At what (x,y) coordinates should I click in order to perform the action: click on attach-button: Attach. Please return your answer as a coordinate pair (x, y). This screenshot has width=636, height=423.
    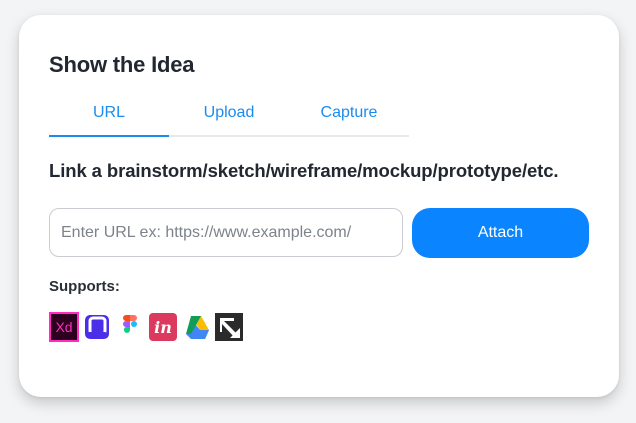
    Looking at the image, I should click on (500, 233).